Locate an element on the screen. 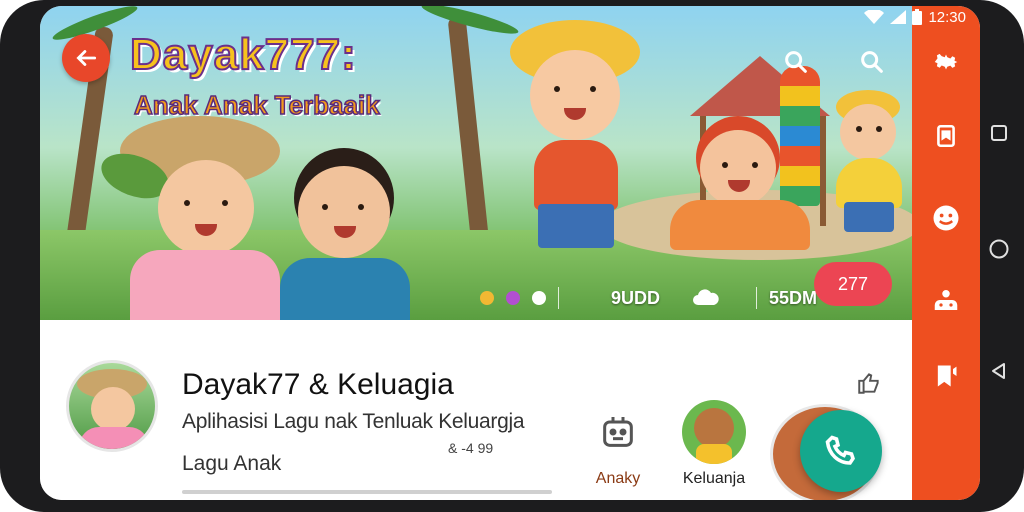 Image resolution: width=1024 pixels, height=512 pixels. robot-icon is located at coordinates (618, 432).